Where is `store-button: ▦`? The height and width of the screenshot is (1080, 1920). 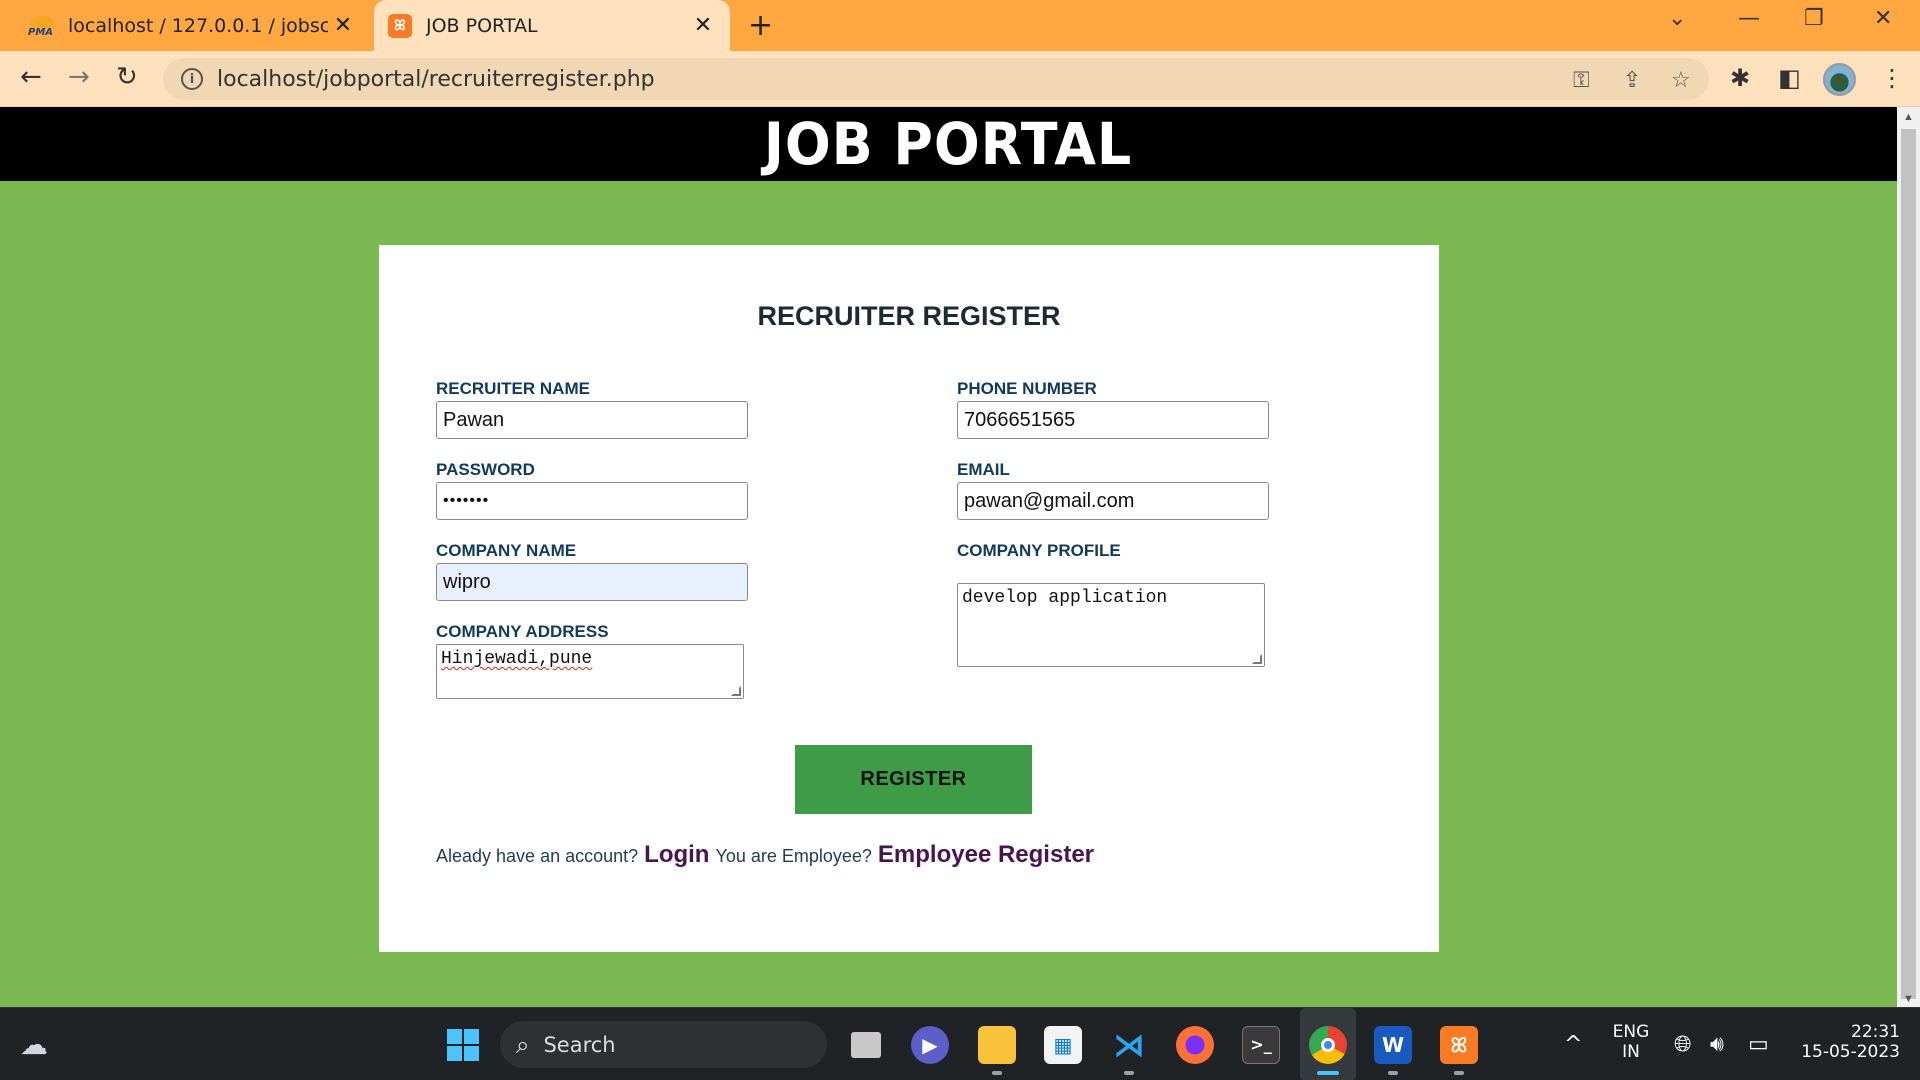
store-button: ▦ is located at coordinates (1063, 1044).